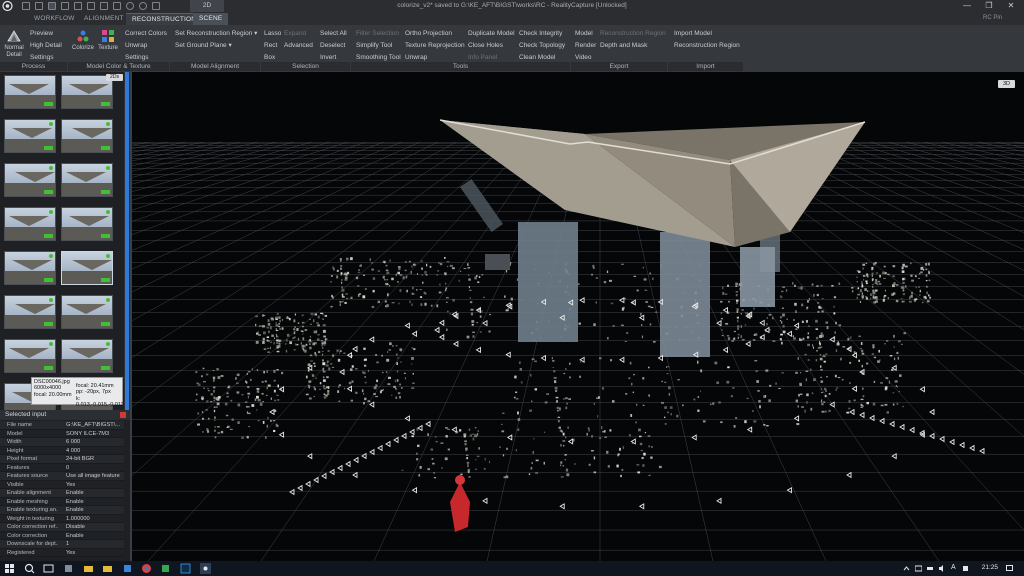 This screenshot has width=1024, height=576. I want to click on close-holes-button: Close Holes, so click(491, 46).